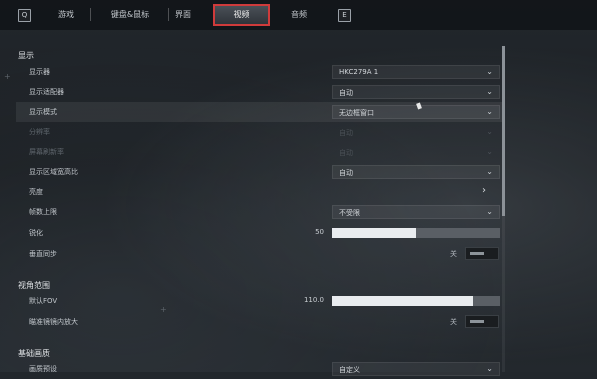  I want to click on settings-scrollbar, so click(503, 209).